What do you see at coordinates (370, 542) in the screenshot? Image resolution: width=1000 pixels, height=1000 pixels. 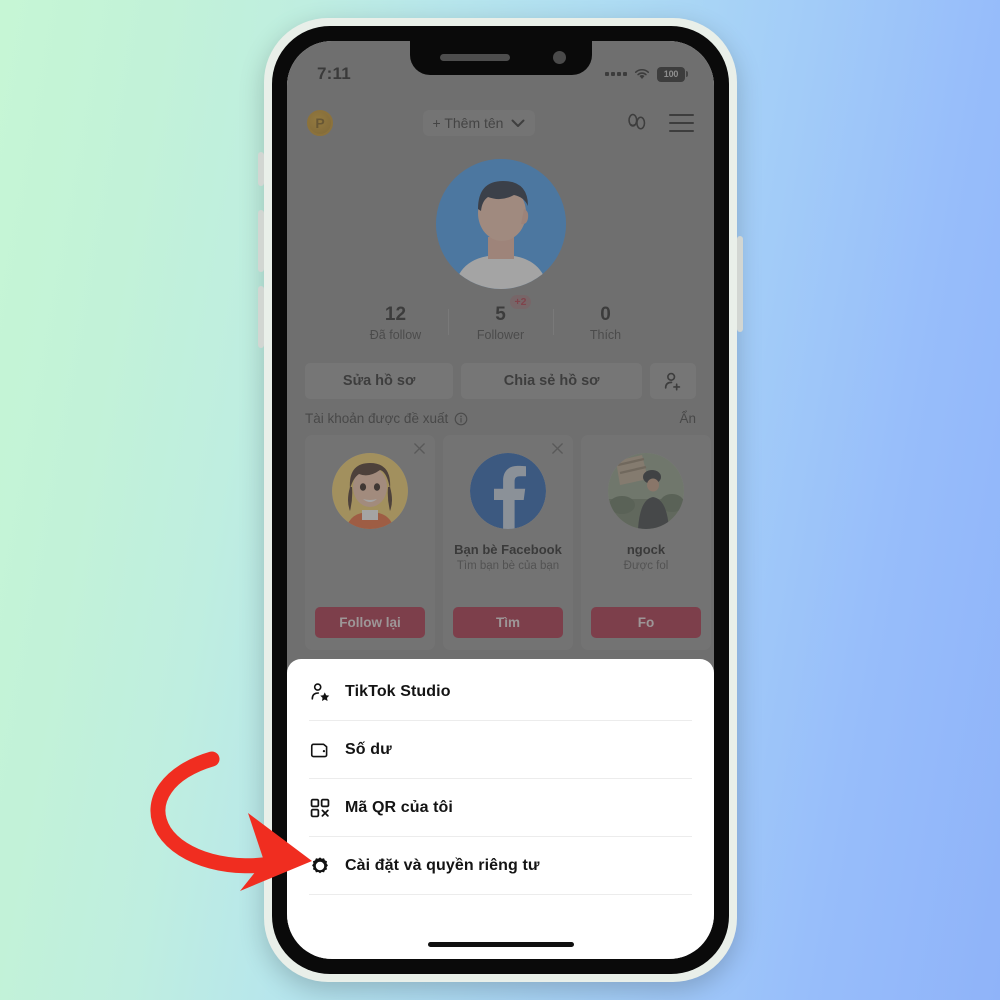 I see `suggested-card: Follow lại` at bounding box center [370, 542].